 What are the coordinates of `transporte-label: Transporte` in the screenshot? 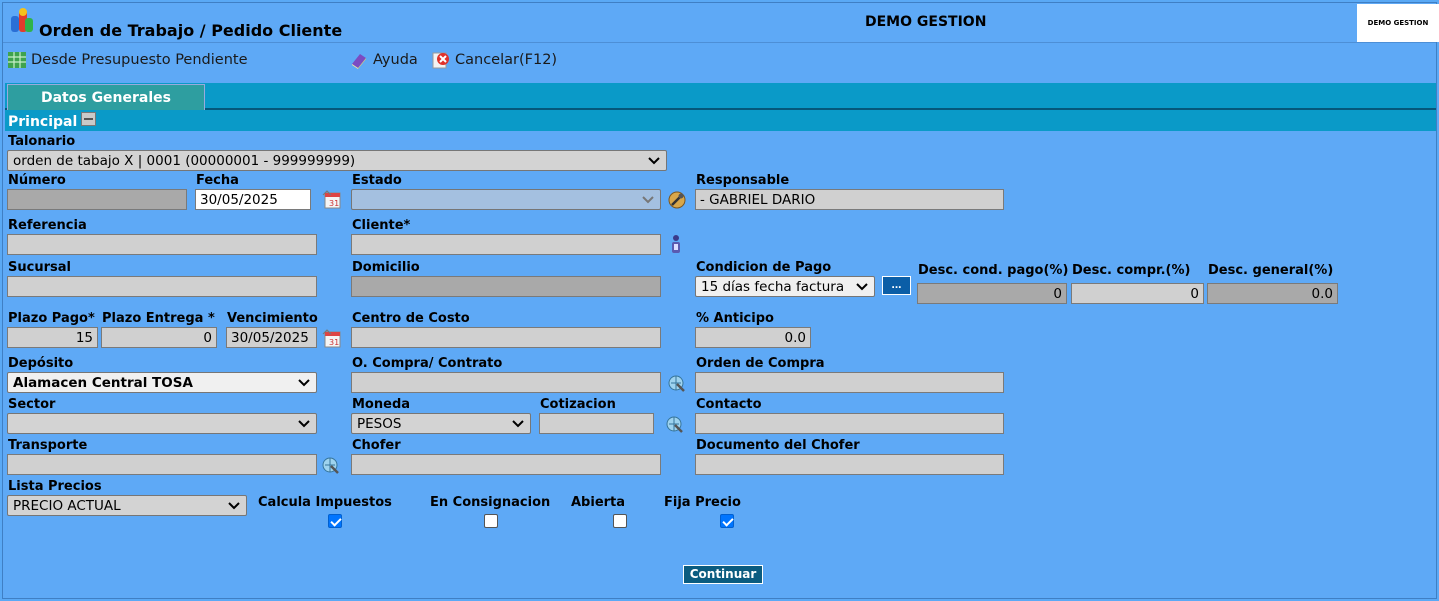 It's located at (48, 445).